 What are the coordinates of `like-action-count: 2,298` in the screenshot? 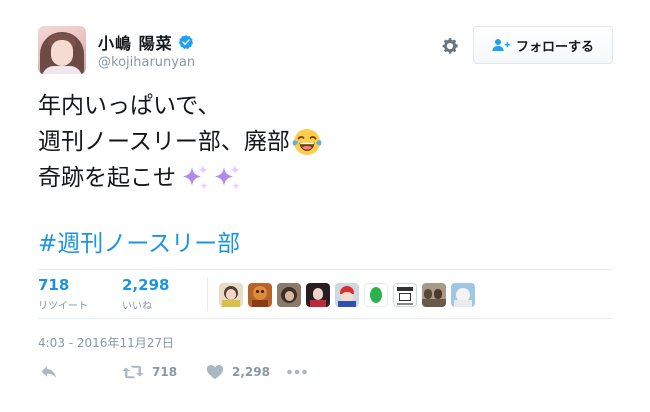 It's located at (251, 372).